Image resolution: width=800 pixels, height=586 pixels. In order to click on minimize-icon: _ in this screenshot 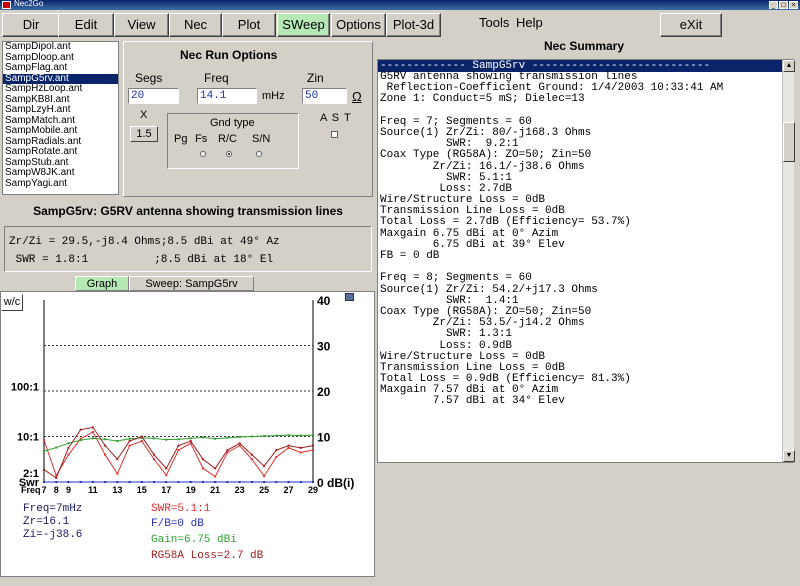, I will do `click(773, 5)`.